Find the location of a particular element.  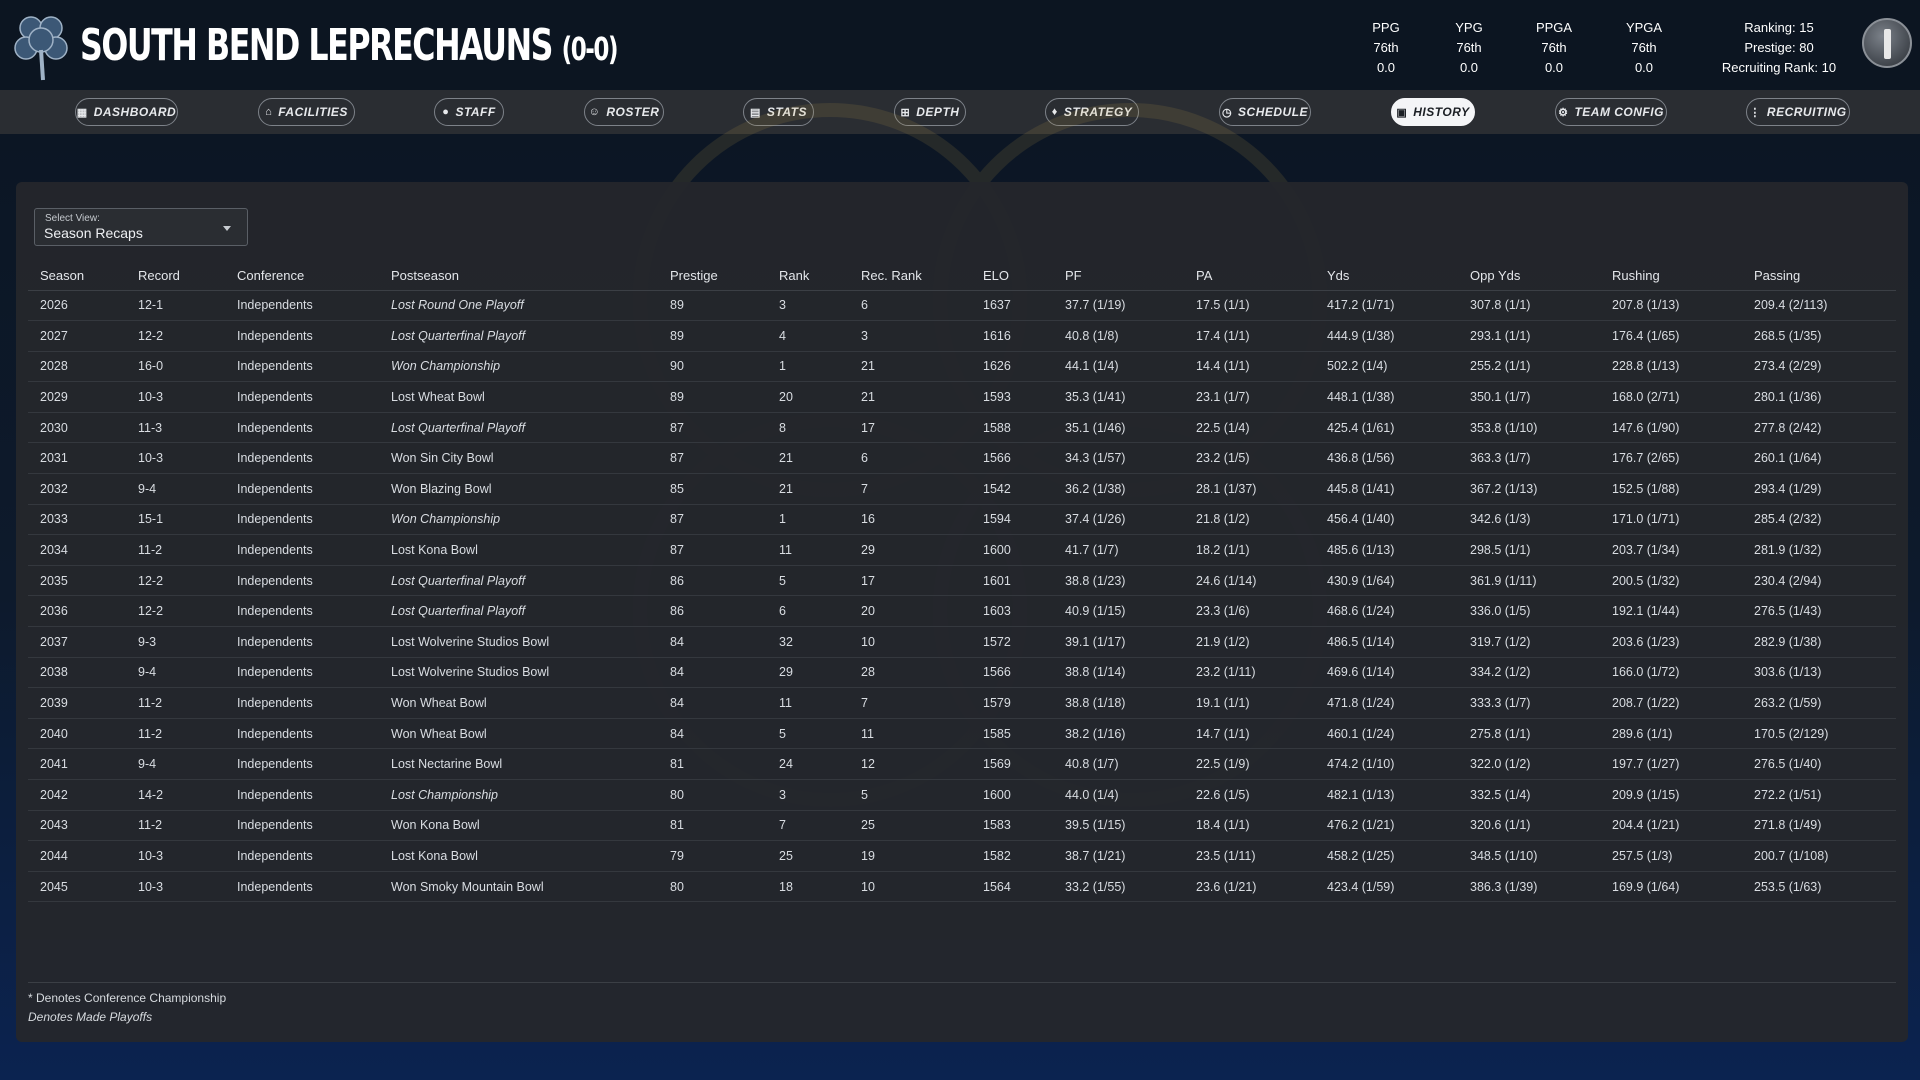

cell-season: 2032 is located at coordinates (77, 489).